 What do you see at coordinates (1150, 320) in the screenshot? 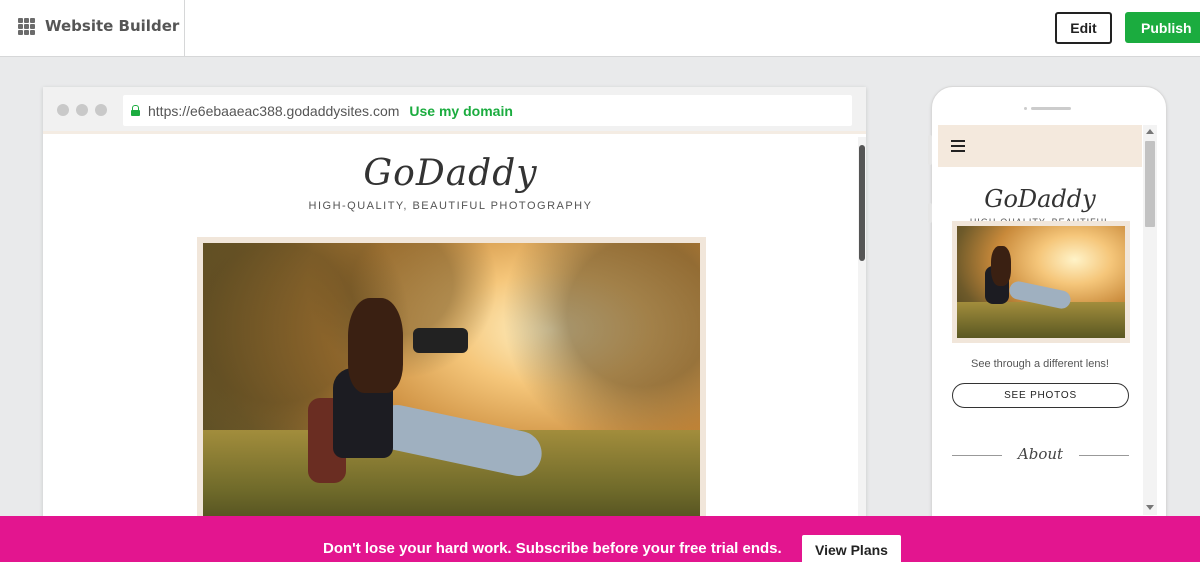
I see `mobile-scrollbar` at bounding box center [1150, 320].